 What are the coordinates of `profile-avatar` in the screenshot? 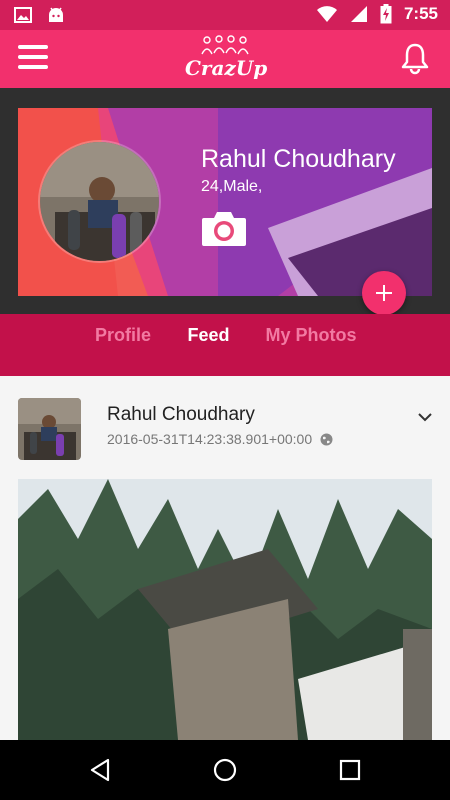 It's located at (99, 201).